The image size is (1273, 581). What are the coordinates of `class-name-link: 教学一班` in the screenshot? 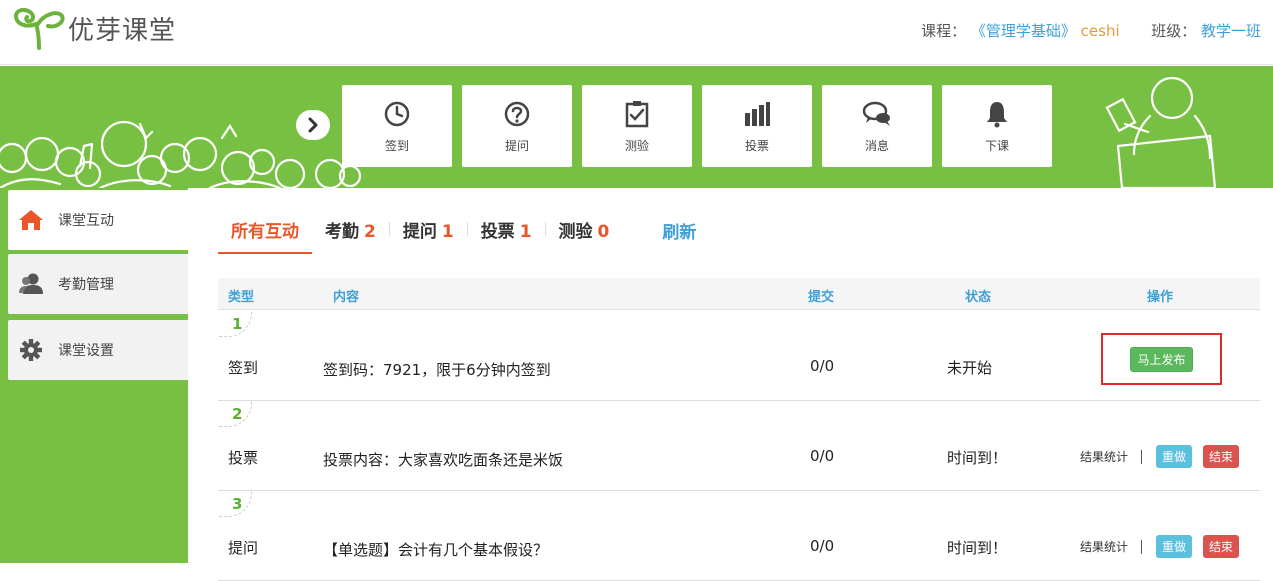 It's located at (1231, 31).